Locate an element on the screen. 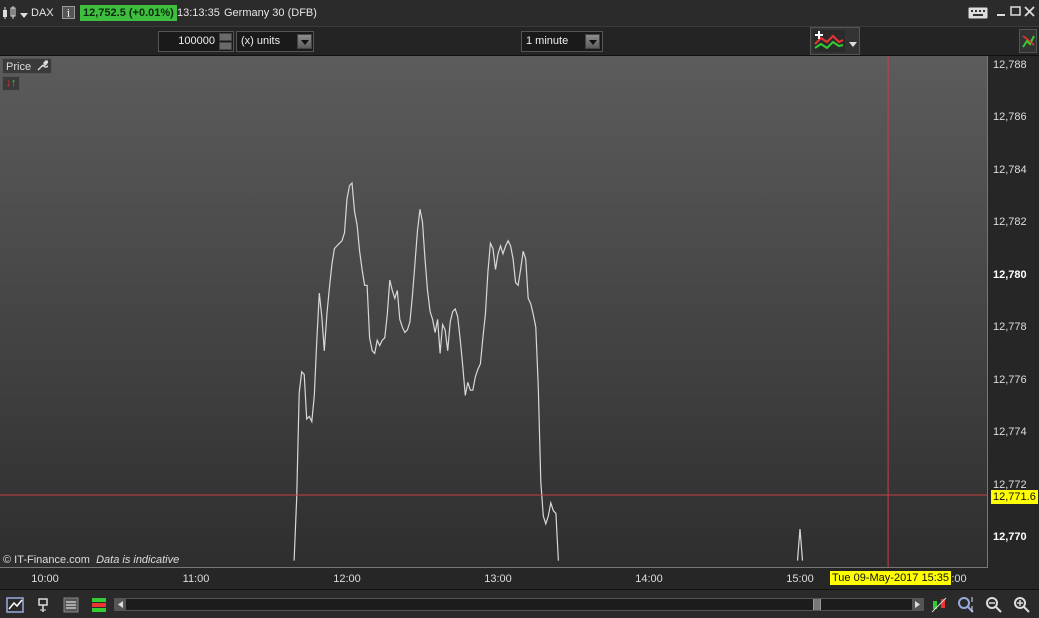  spin-down-icon is located at coordinates (225, 46).